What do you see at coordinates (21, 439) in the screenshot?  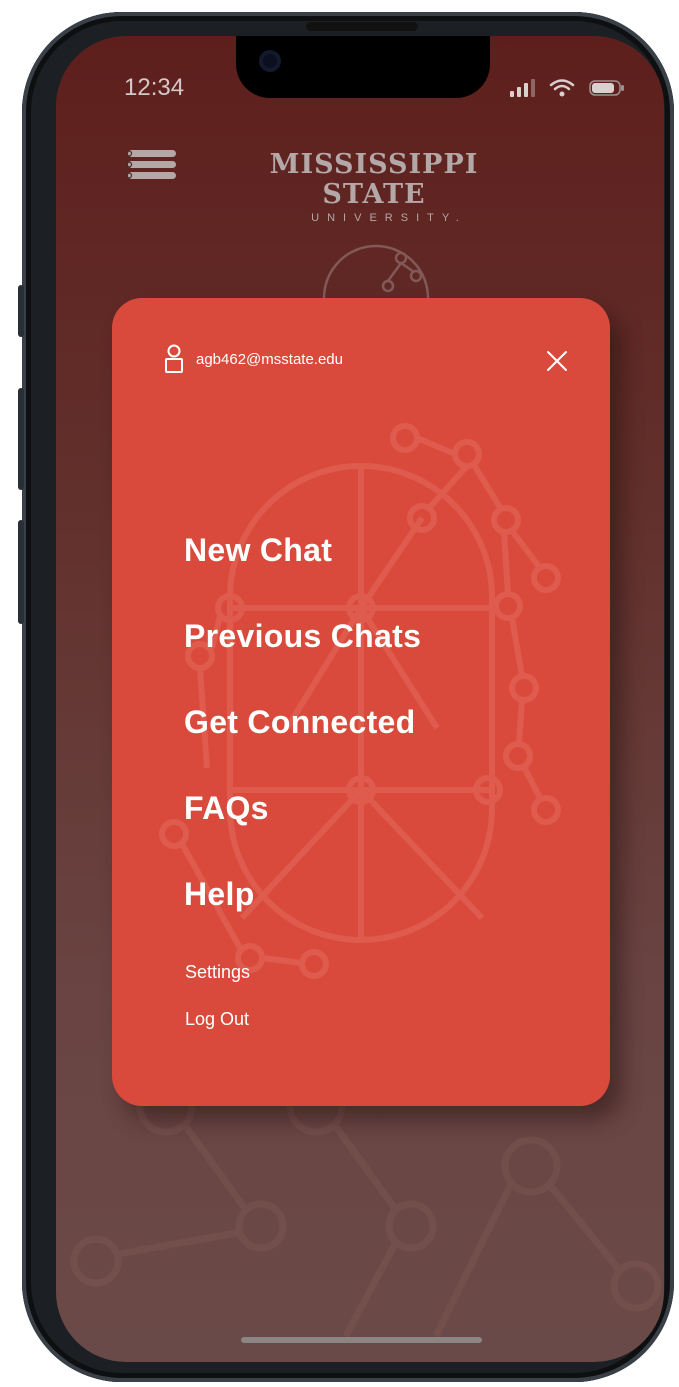 I see `volume-up-button` at bounding box center [21, 439].